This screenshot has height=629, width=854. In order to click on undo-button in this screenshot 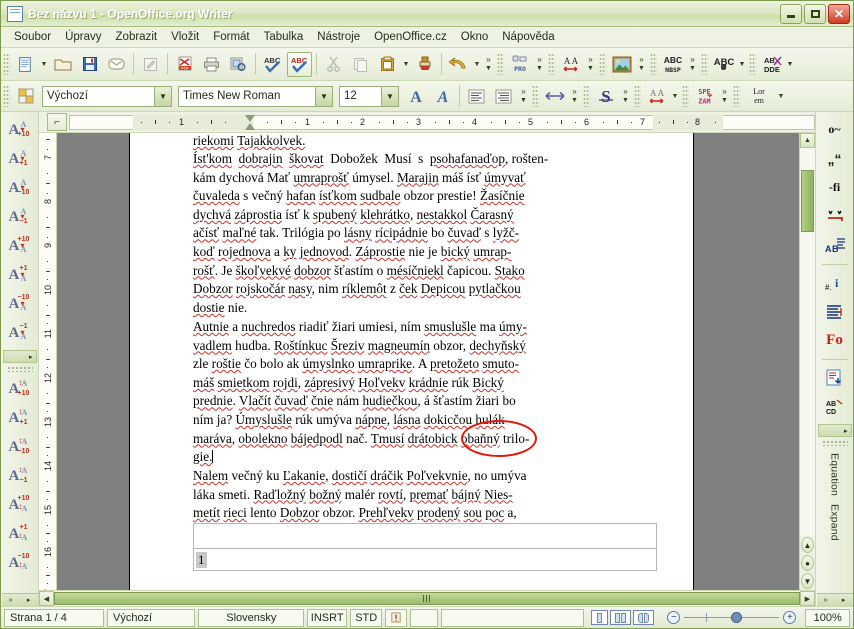, I will do `click(458, 64)`.